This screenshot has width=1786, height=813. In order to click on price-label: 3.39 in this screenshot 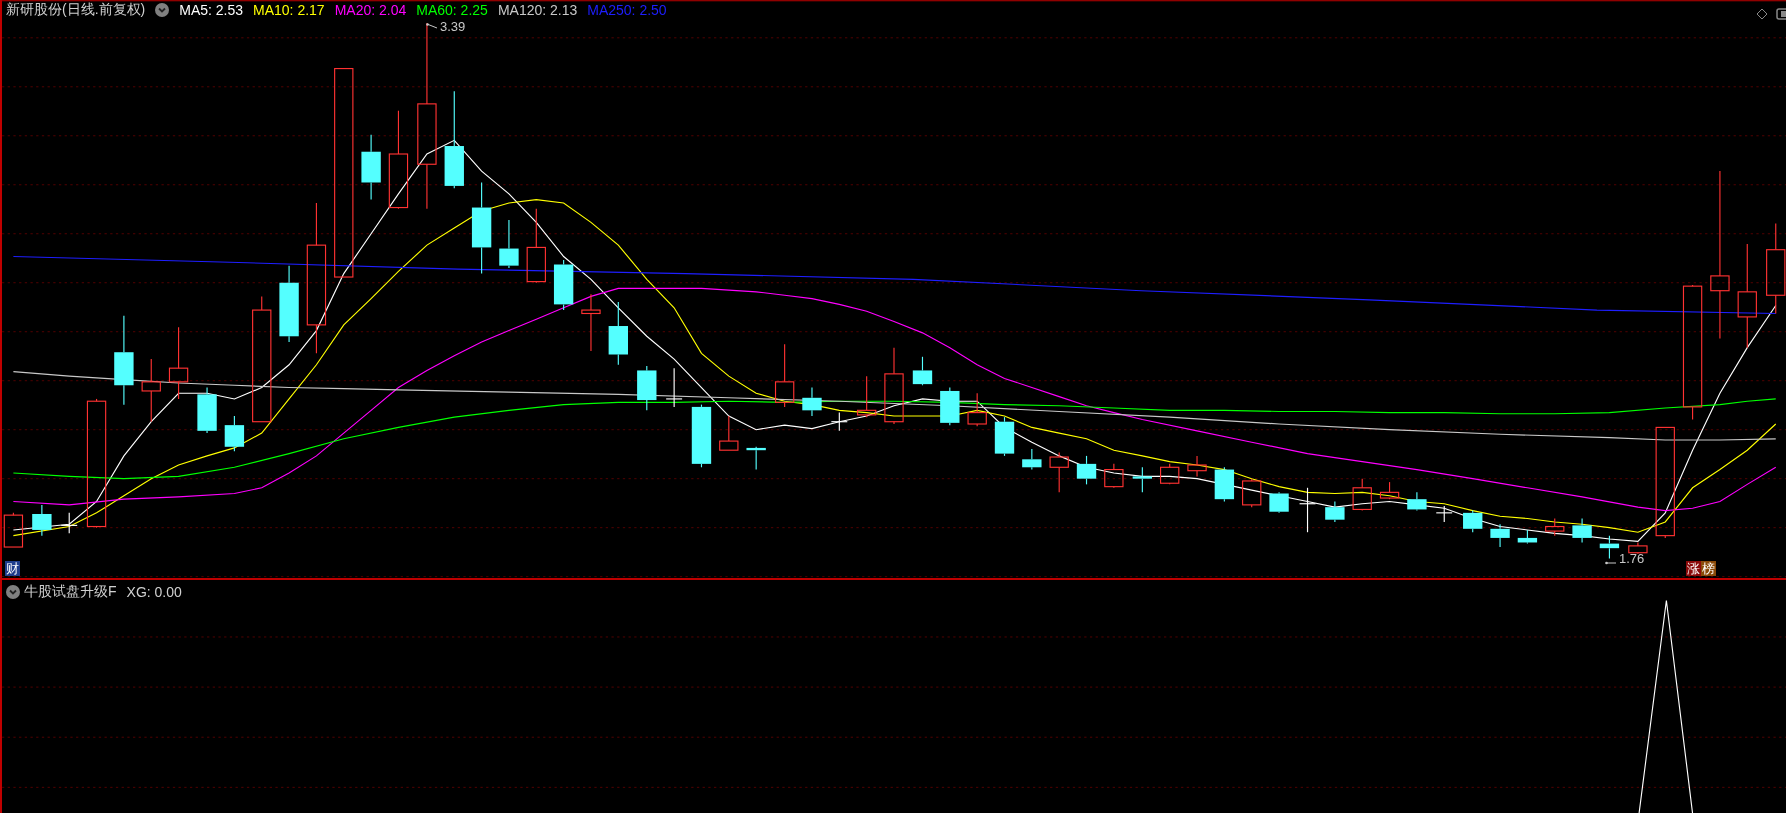, I will do `click(453, 26)`.